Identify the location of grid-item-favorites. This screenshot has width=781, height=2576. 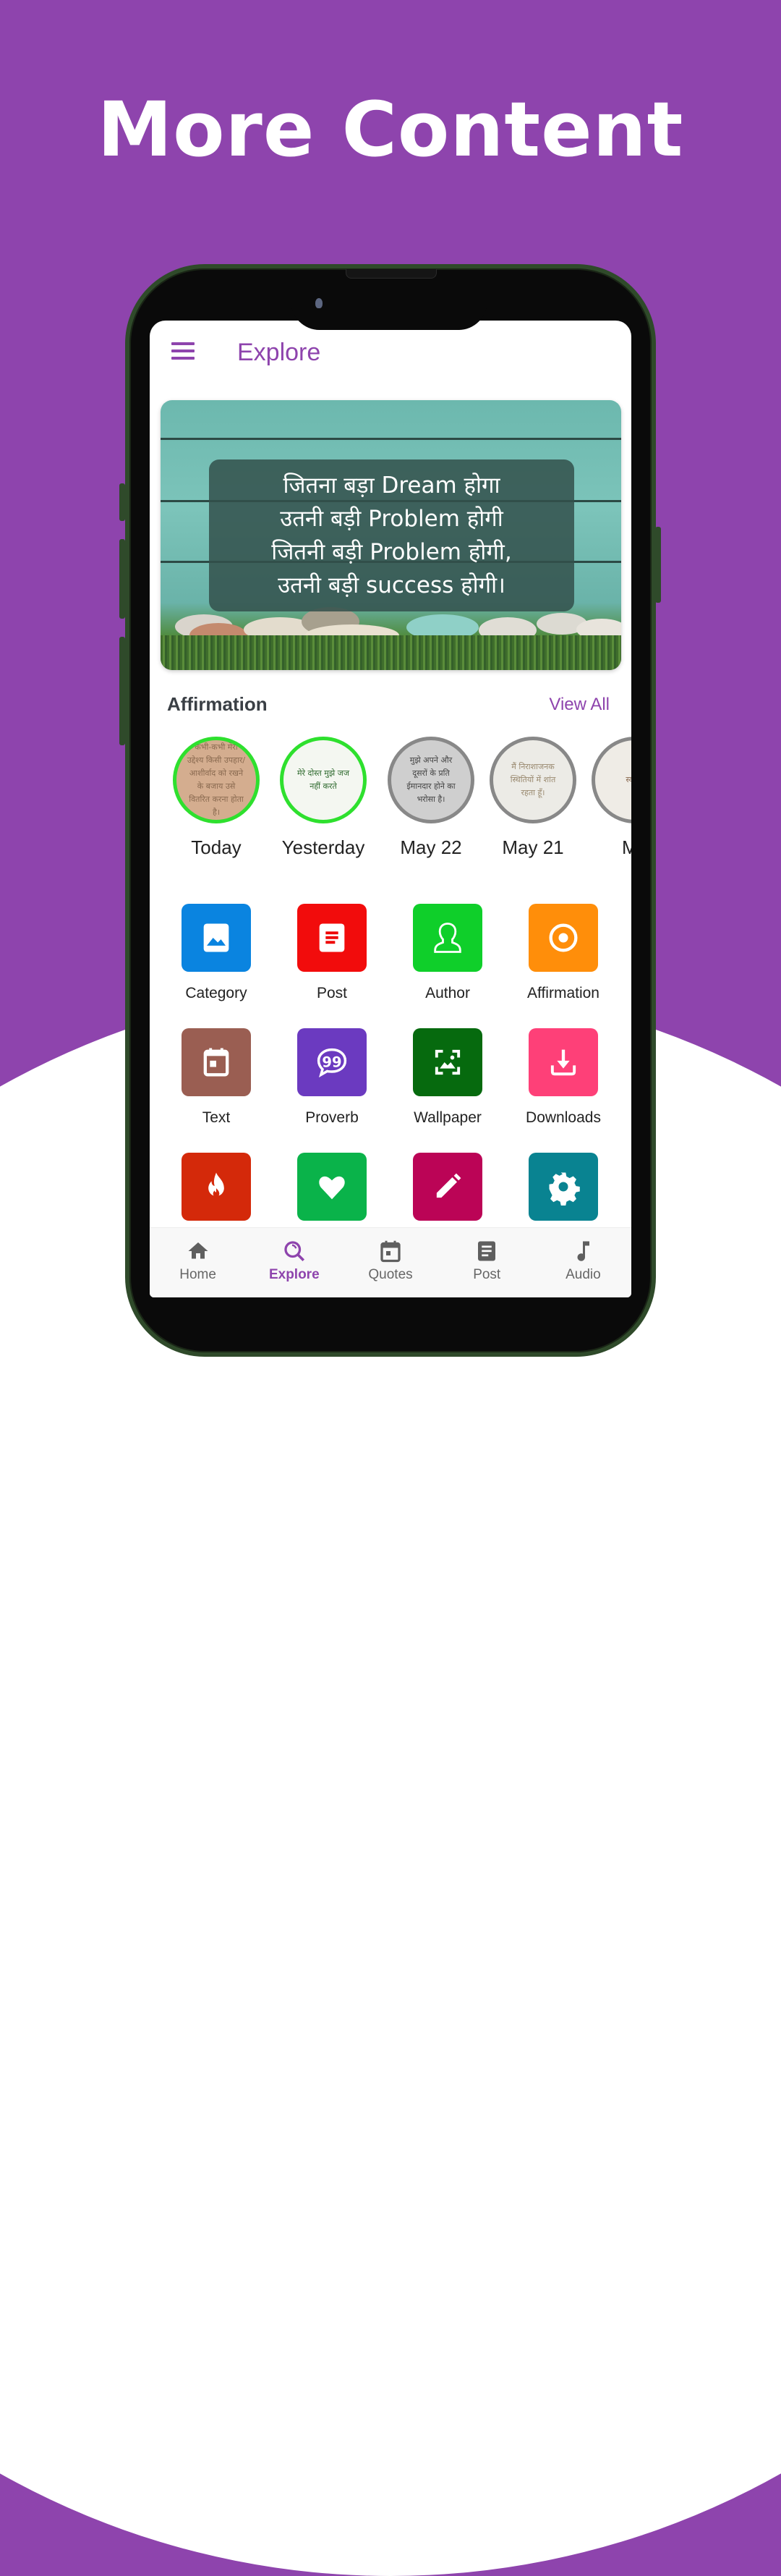
(332, 1187).